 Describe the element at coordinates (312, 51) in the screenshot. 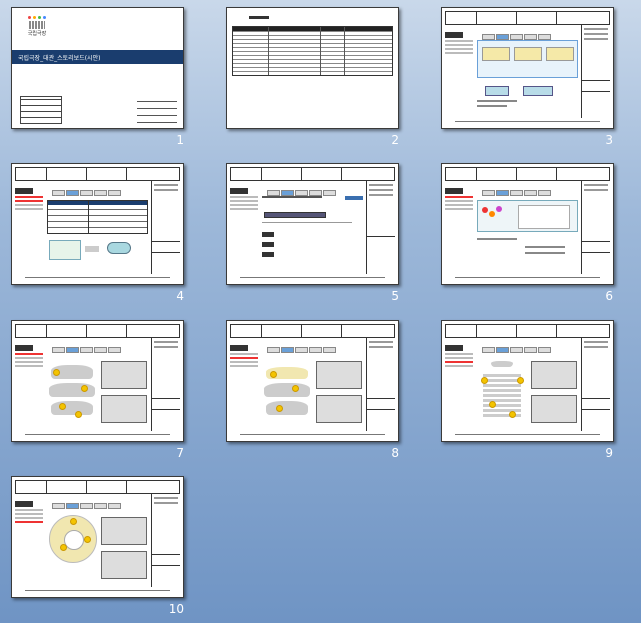

I see `history-table` at that location.